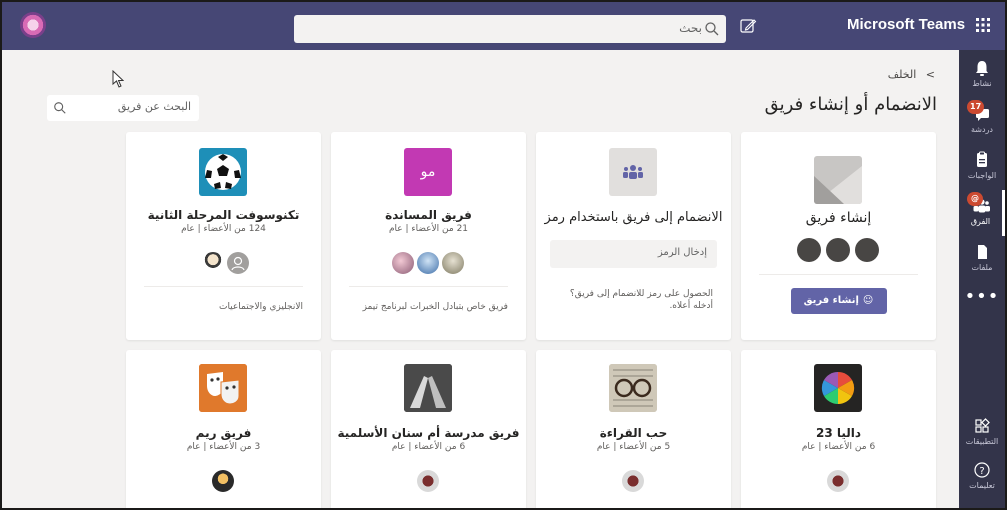 The image size is (1007, 510). What do you see at coordinates (428, 388) in the screenshot?
I see `praying-hands-icon` at bounding box center [428, 388].